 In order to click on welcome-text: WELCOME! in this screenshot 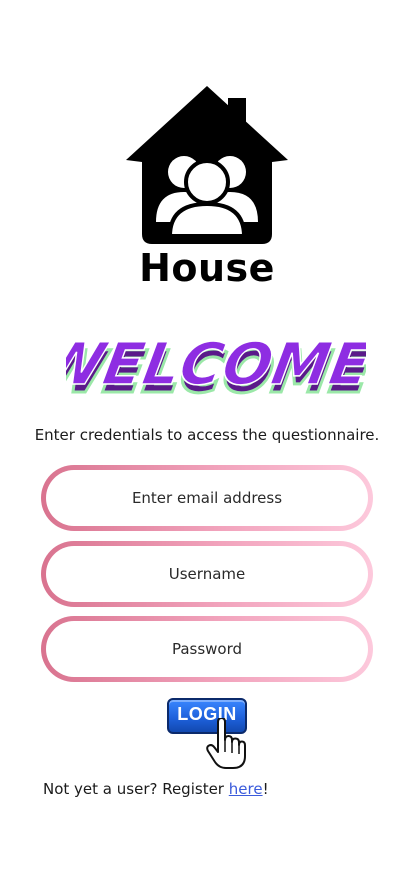, I will do `click(216, 363)`.